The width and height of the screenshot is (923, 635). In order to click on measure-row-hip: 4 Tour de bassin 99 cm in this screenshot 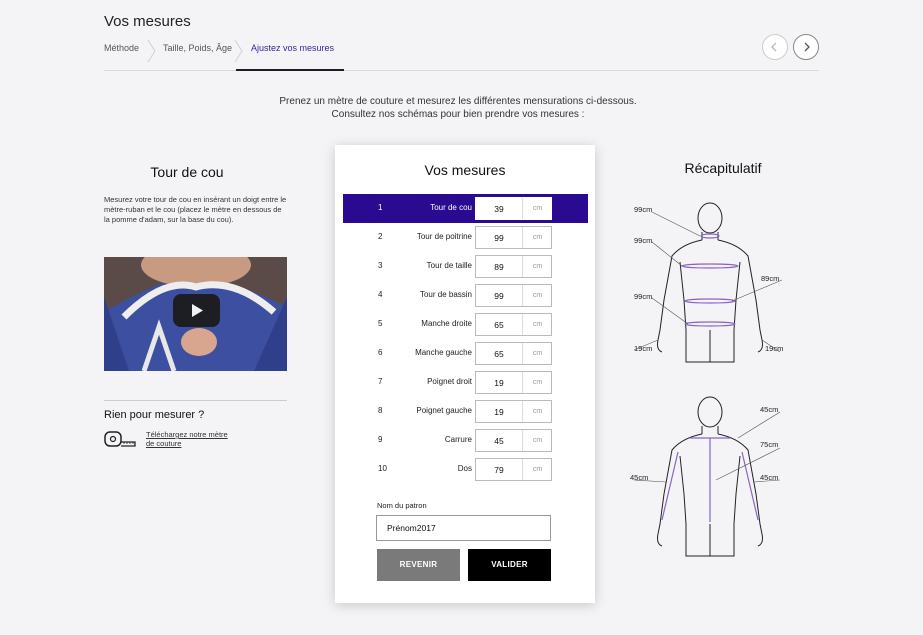, I will do `click(465, 295)`.